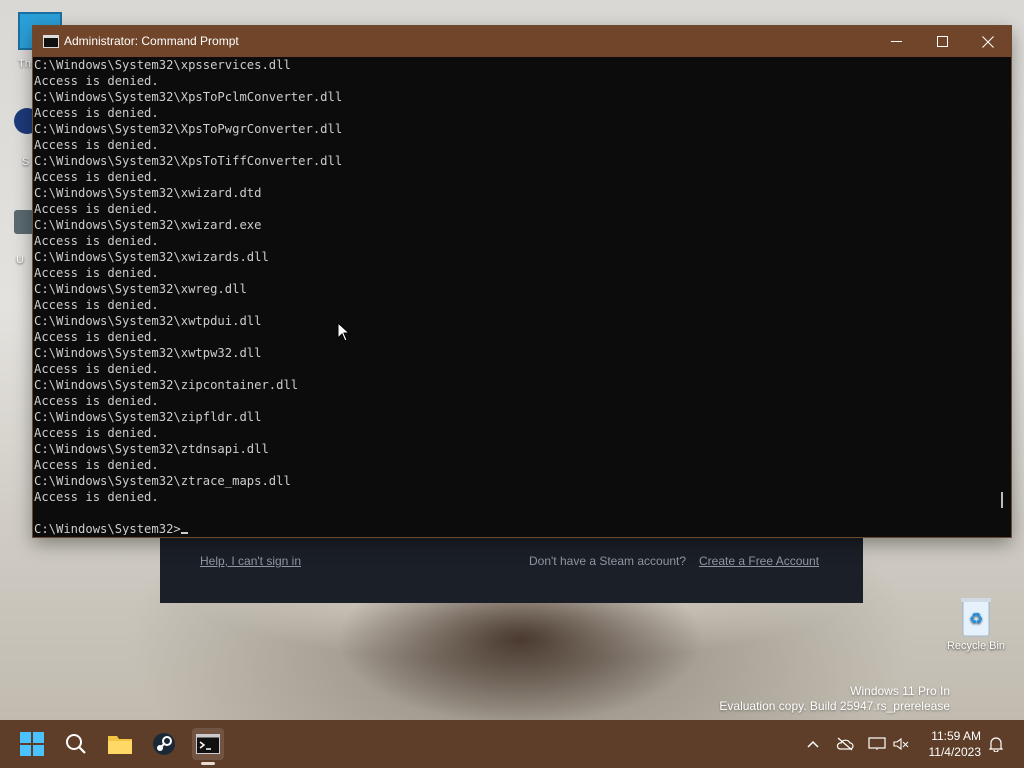  I want to click on volume-button, so click(901, 744).